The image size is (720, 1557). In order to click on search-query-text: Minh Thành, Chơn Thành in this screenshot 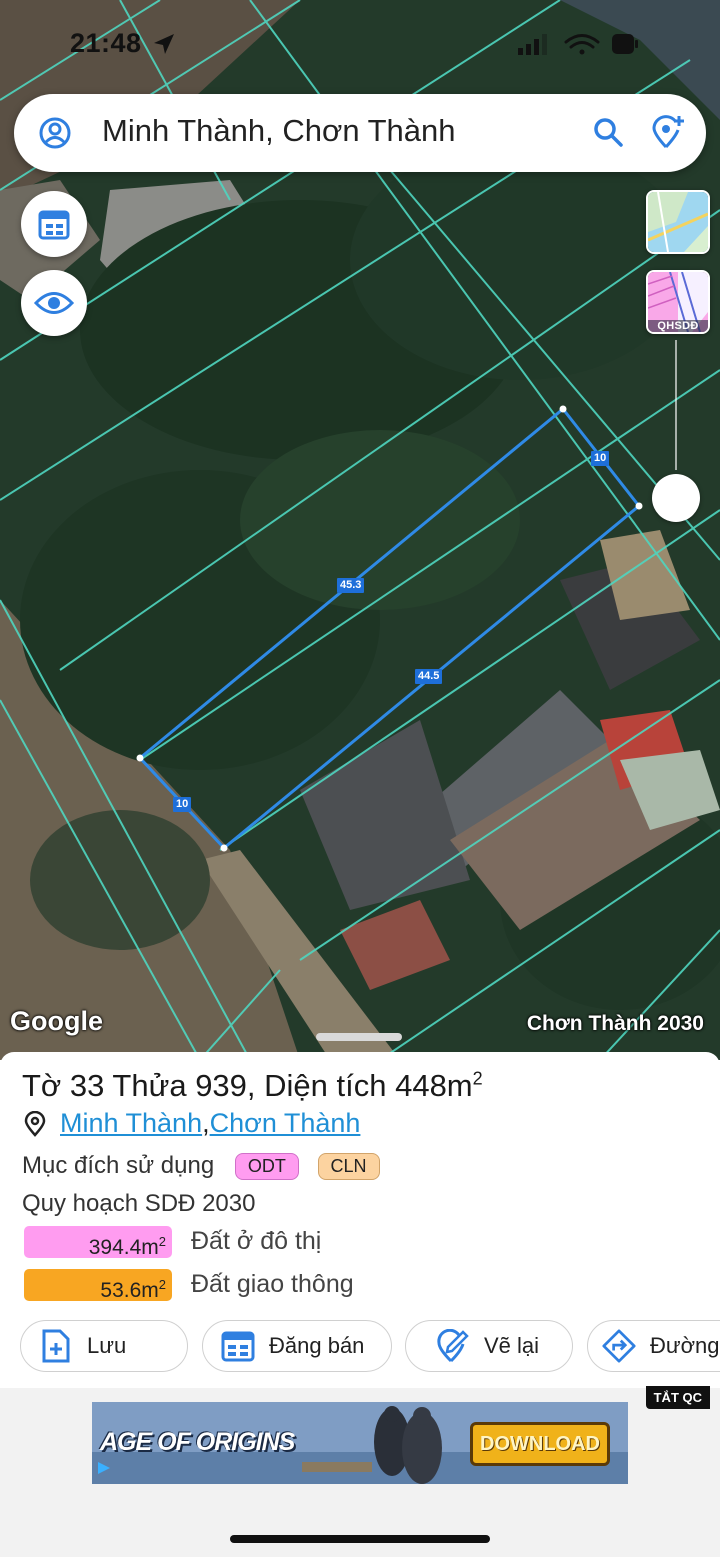, I will do `click(279, 131)`.